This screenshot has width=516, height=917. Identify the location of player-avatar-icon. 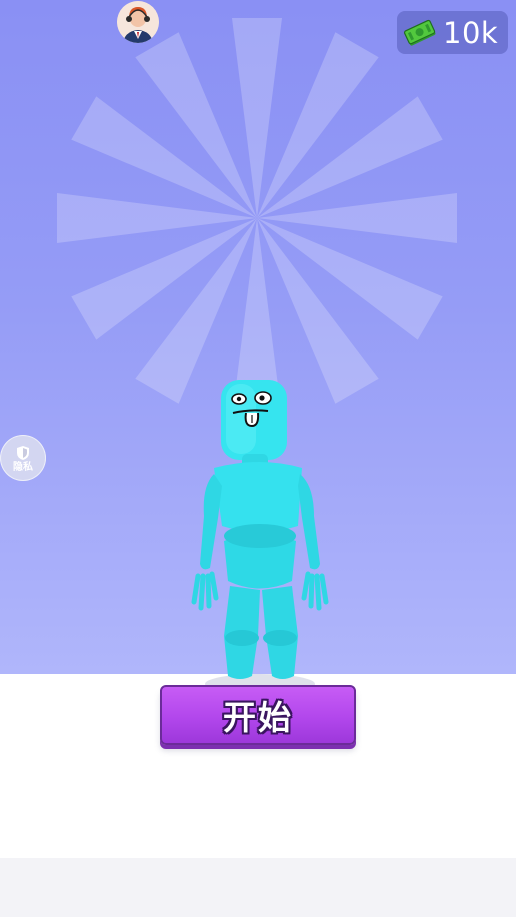
(138, 22).